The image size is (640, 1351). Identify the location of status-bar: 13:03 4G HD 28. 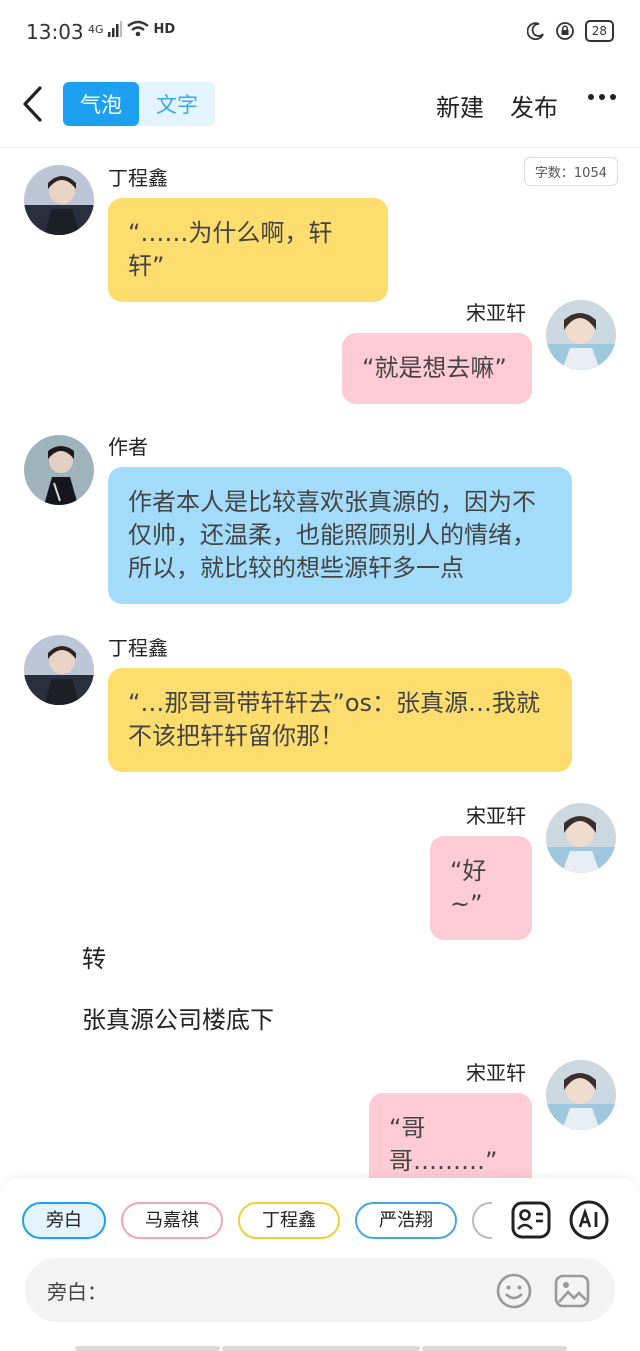
(320, 33).